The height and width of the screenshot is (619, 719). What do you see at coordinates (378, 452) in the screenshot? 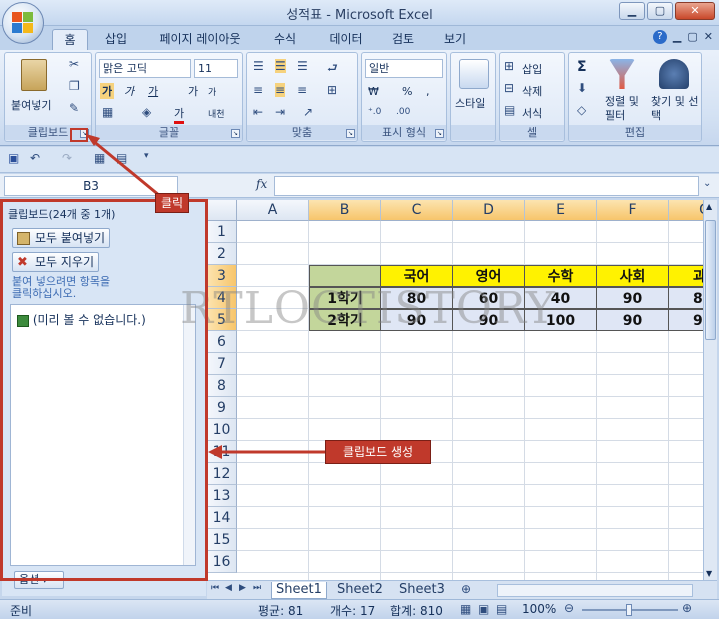
I see `clipboard-created-callout: 클립보드 생성` at bounding box center [378, 452].